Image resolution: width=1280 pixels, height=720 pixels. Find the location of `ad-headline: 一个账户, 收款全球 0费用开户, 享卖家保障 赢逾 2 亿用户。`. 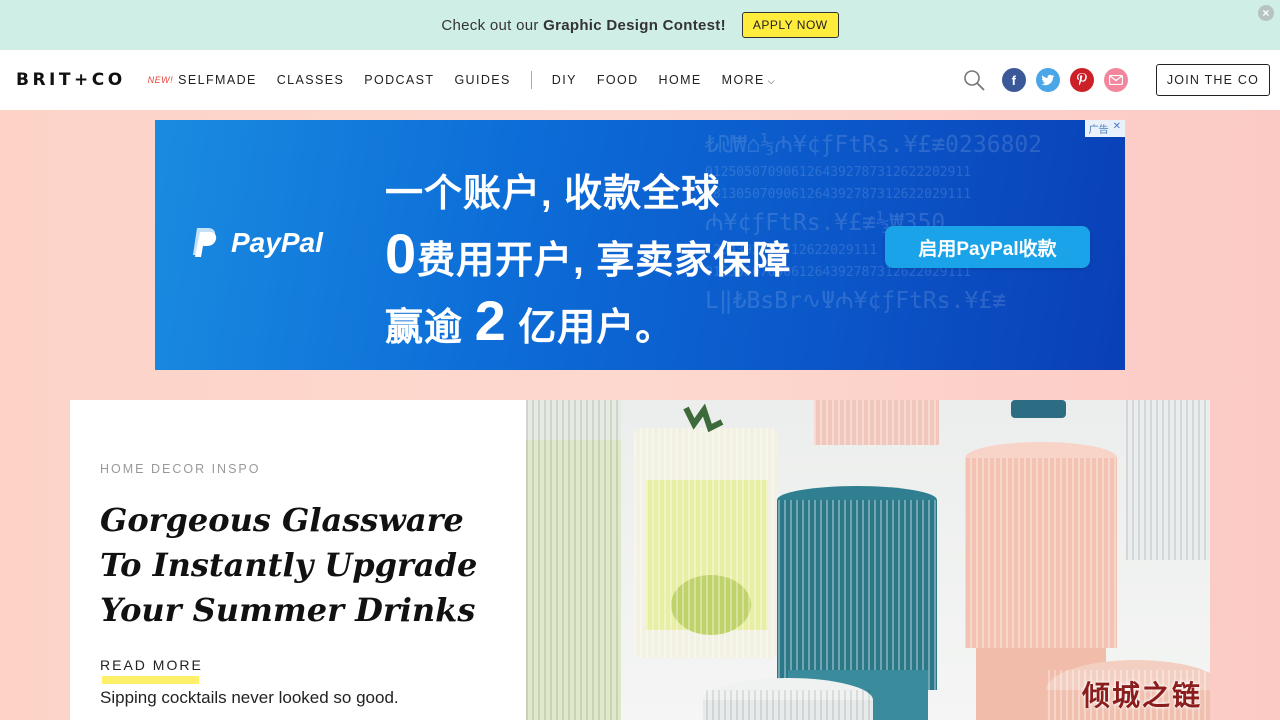

ad-headline: 一个账户, 收款全球 0费用开户, 享卖家保障 赢逾 2 亿用户。 is located at coordinates (588, 261).